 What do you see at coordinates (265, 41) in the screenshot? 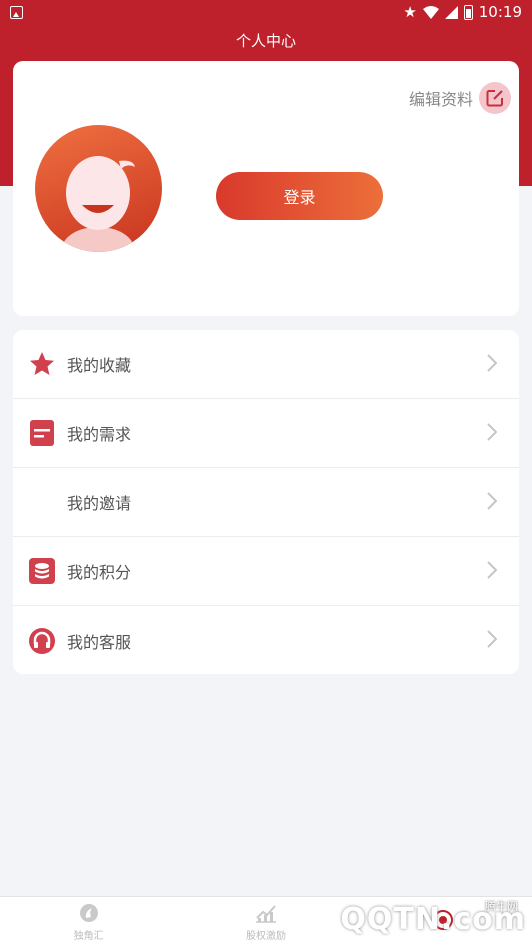
I see `page-title: 个人中心` at bounding box center [265, 41].